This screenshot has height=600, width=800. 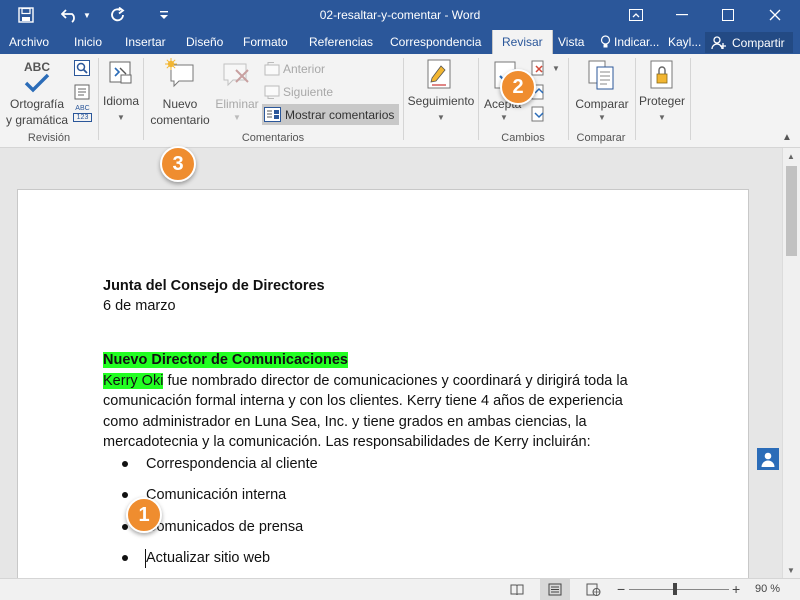 I want to click on minimize-icon, so click(x=682, y=15).